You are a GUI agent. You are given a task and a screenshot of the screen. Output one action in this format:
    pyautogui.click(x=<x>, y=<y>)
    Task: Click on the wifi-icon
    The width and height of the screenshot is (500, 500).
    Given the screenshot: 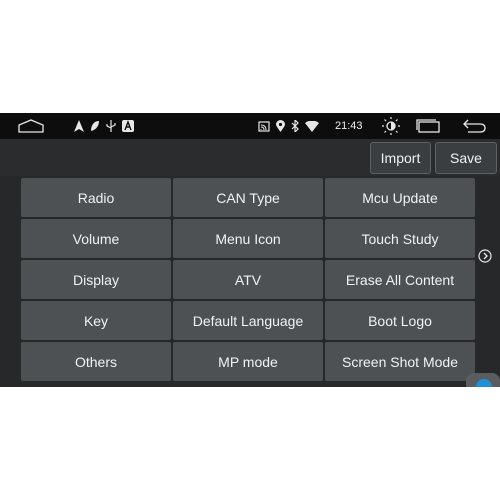 What is the action you would take?
    pyautogui.click(x=312, y=126)
    